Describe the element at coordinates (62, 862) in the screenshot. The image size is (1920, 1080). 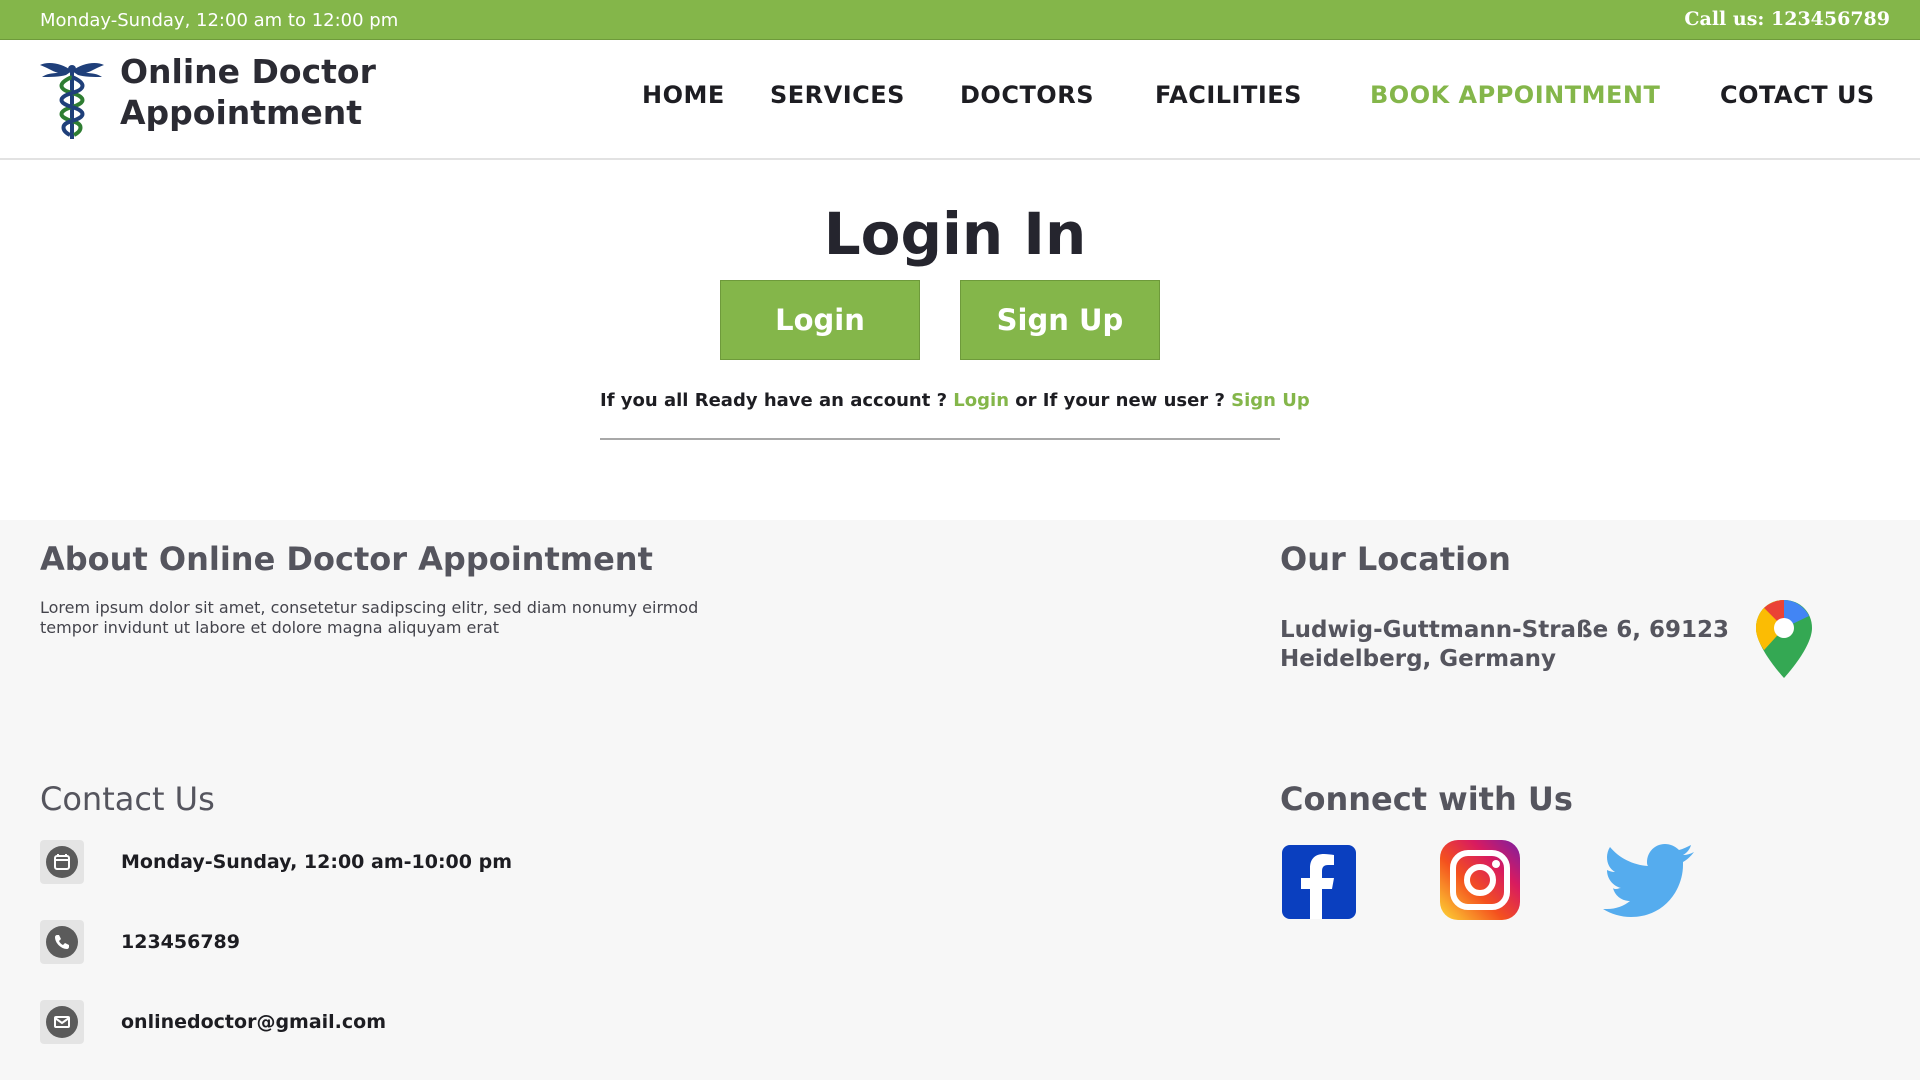
I see `calendar-icon` at that location.